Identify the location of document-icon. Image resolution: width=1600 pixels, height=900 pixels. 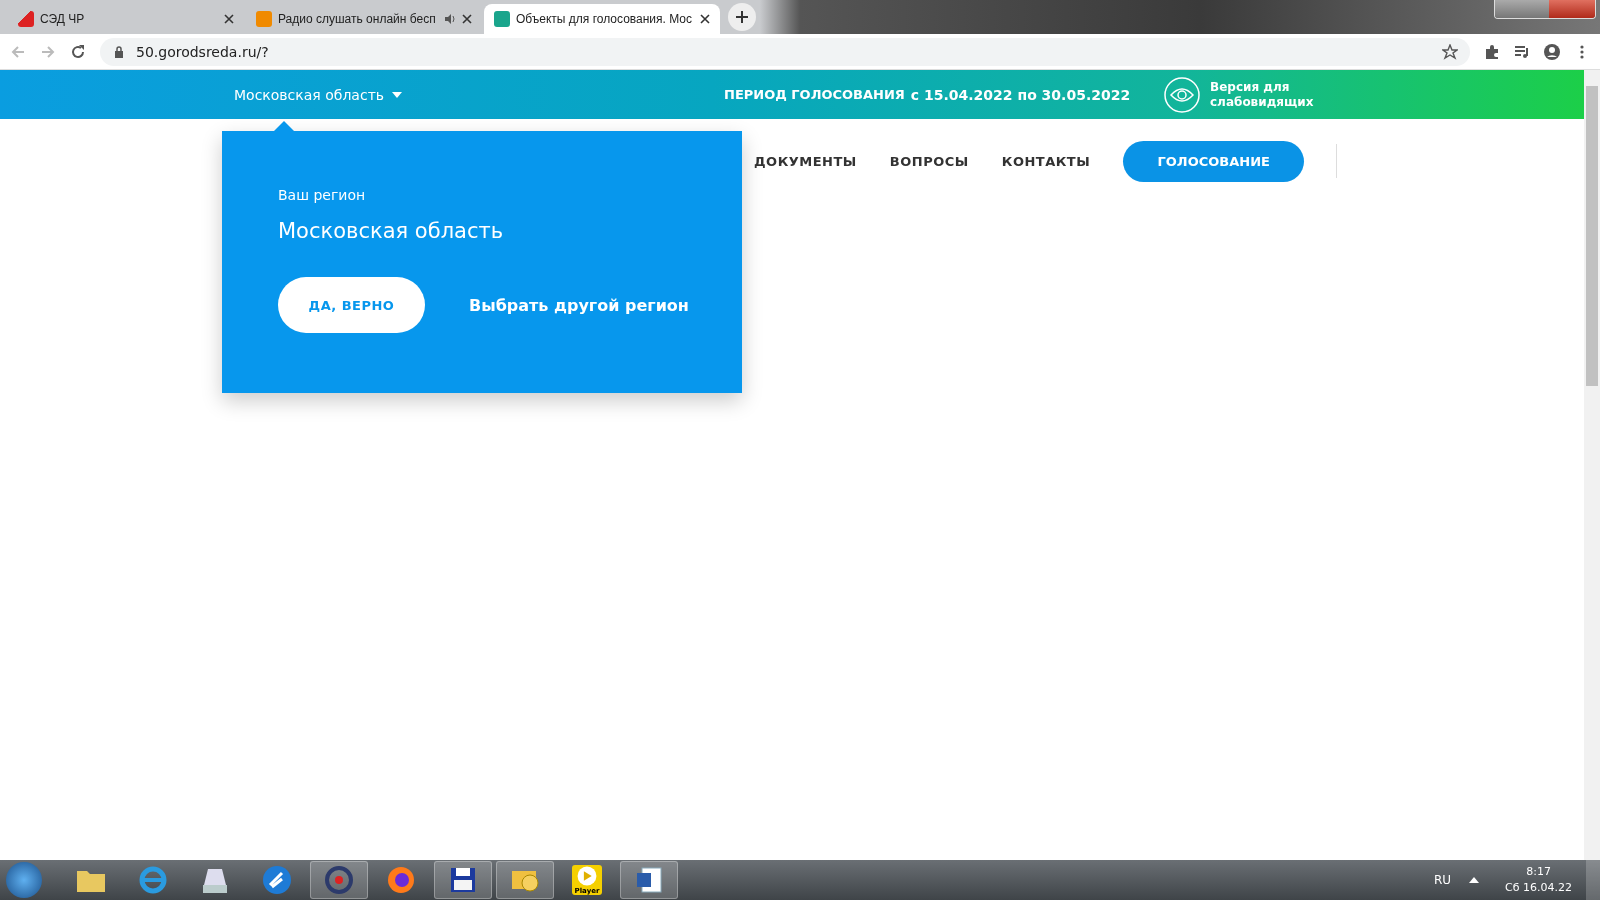
(649, 880).